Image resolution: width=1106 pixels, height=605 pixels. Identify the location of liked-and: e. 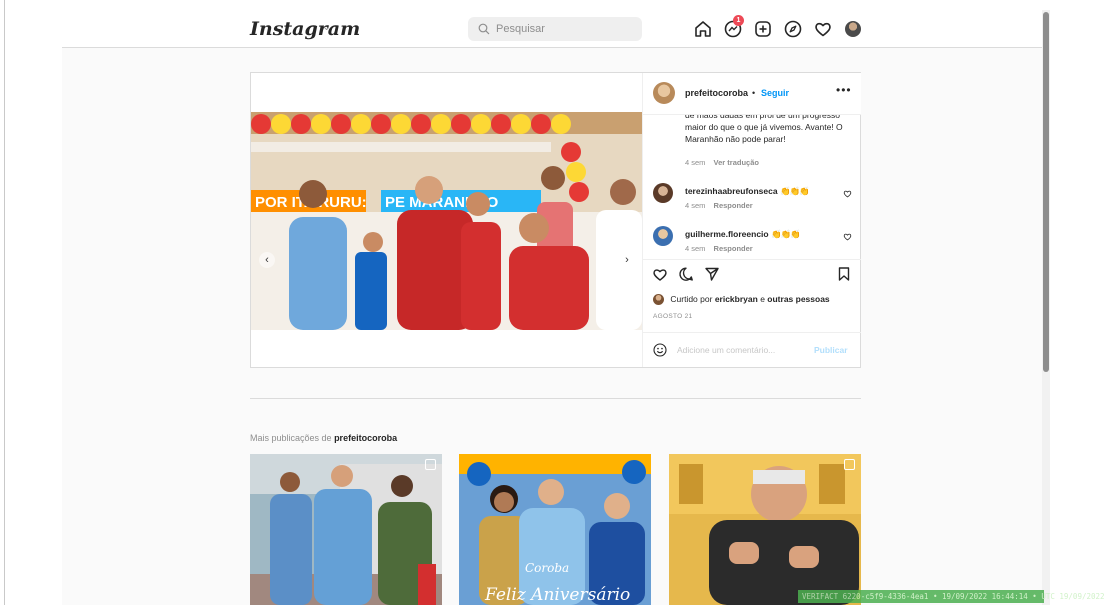
(762, 299).